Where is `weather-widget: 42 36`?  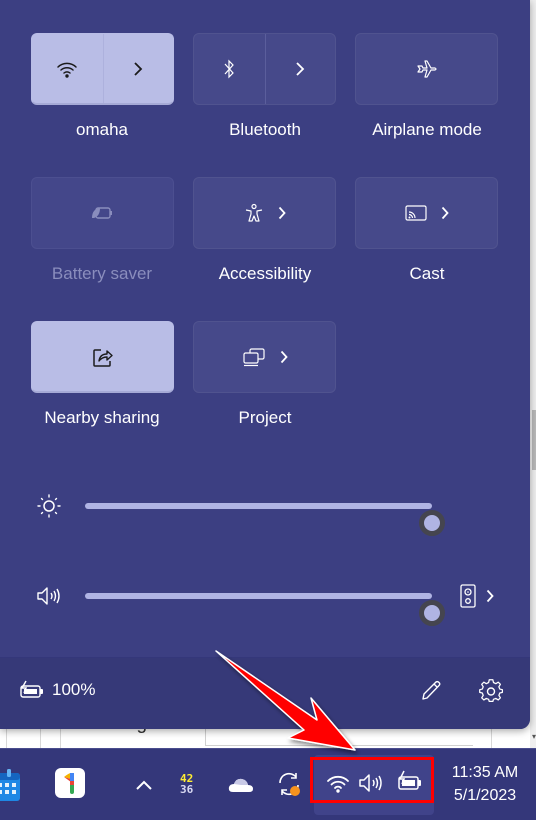 weather-widget: 42 36 is located at coordinates (191, 784).